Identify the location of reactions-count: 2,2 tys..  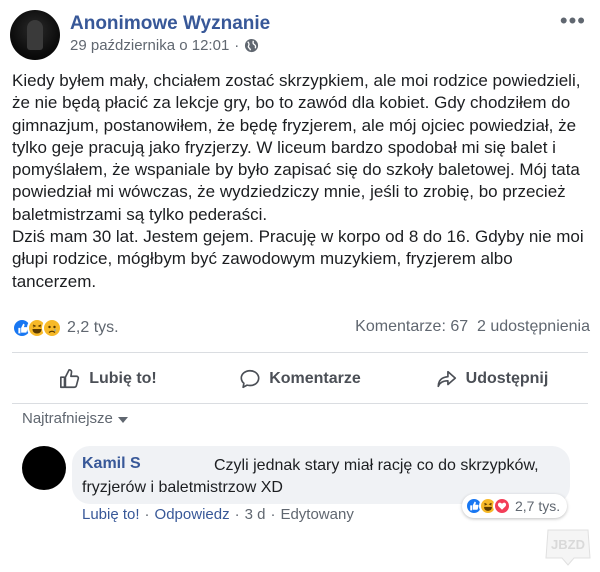
(93, 327).